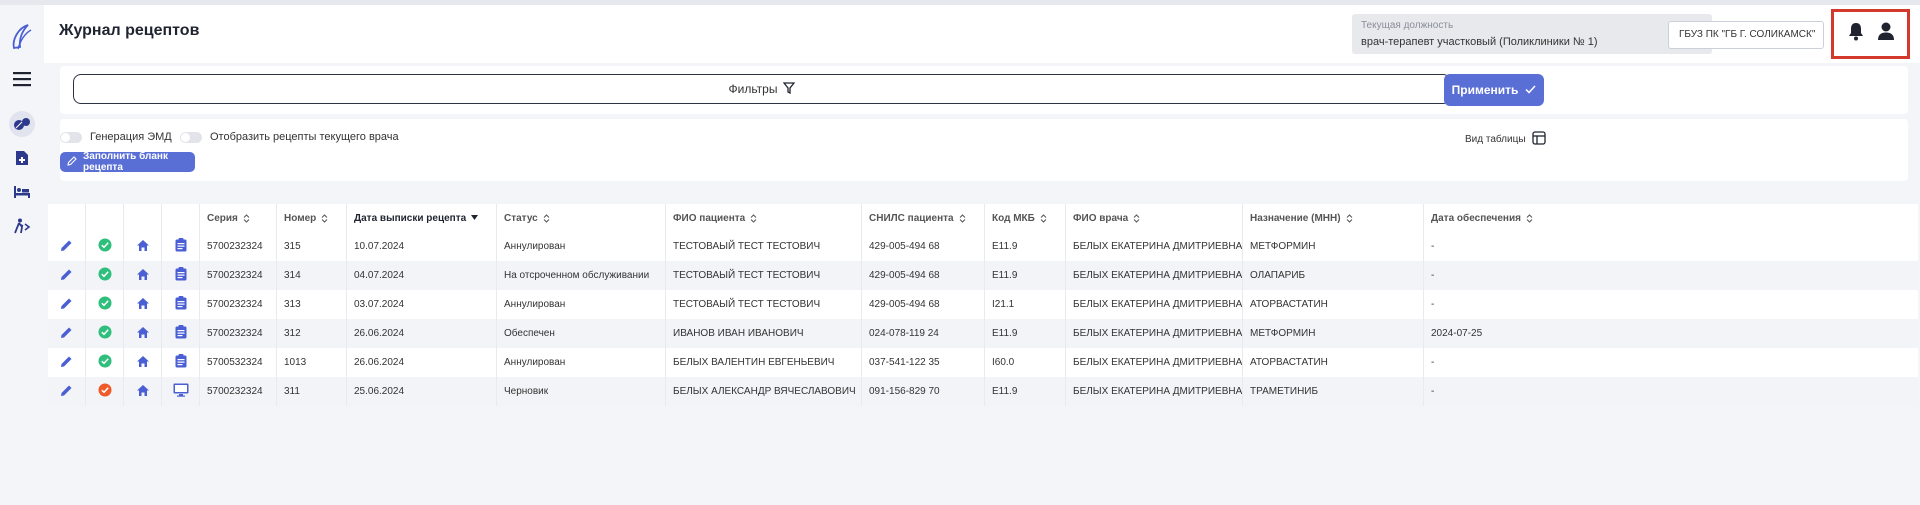 The height and width of the screenshot is (505, 1920). I want to click on toggle-current-doctor-label: Отобразить рецепты текущего врача, so click(304, 137).